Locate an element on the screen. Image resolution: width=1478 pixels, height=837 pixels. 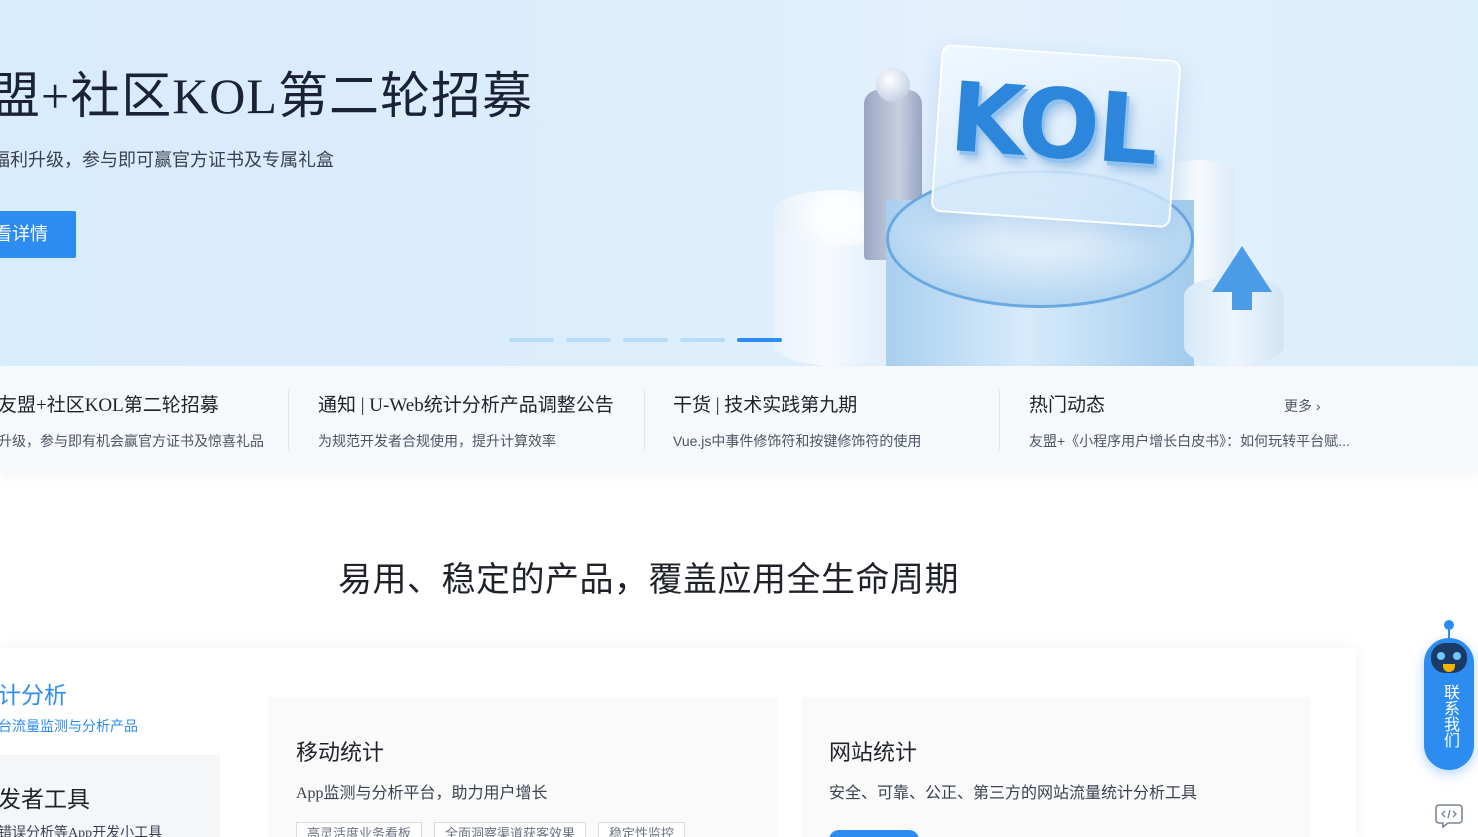
news-item: 通知 | U-Web统计分析产品调整公告 为规范开发者合规使用，提升计算效率 is located at coordinates (466, 420).